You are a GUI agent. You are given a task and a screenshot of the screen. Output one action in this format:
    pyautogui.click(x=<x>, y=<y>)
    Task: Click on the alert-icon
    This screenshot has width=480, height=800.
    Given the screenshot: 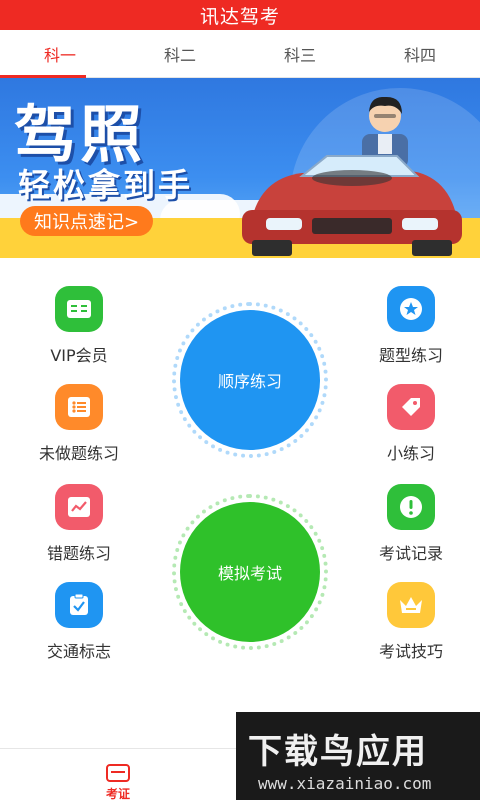 What is the action you would take?
    pyautogui.click(x=411, y=507)
    